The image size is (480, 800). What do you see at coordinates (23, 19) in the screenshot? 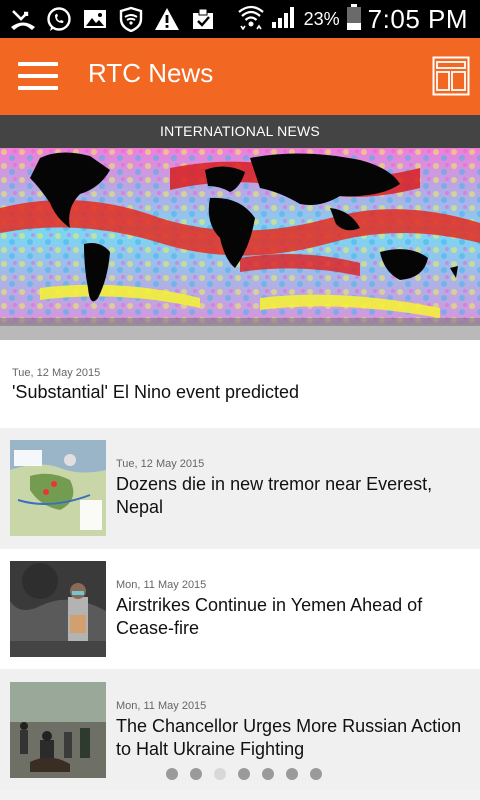
I see `missed-call-icon` at bounding box center [23, 19].